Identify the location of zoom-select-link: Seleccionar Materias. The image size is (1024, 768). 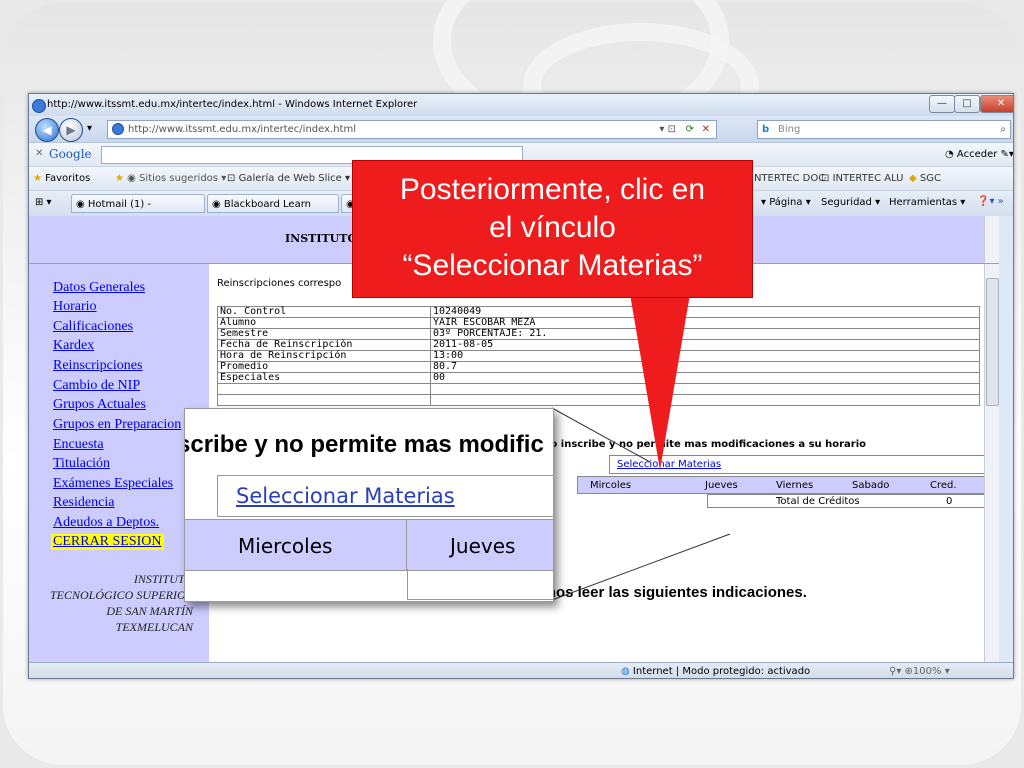
(345, 496).